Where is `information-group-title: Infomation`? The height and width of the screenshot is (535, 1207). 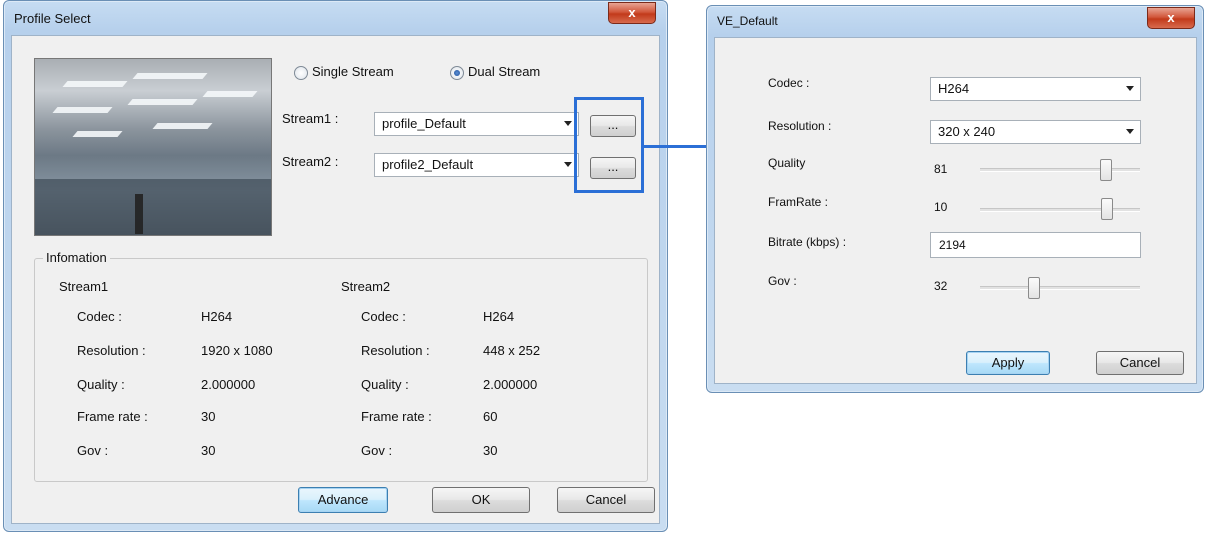
information-group-title: Infomation is located at coordinates (76, 257).